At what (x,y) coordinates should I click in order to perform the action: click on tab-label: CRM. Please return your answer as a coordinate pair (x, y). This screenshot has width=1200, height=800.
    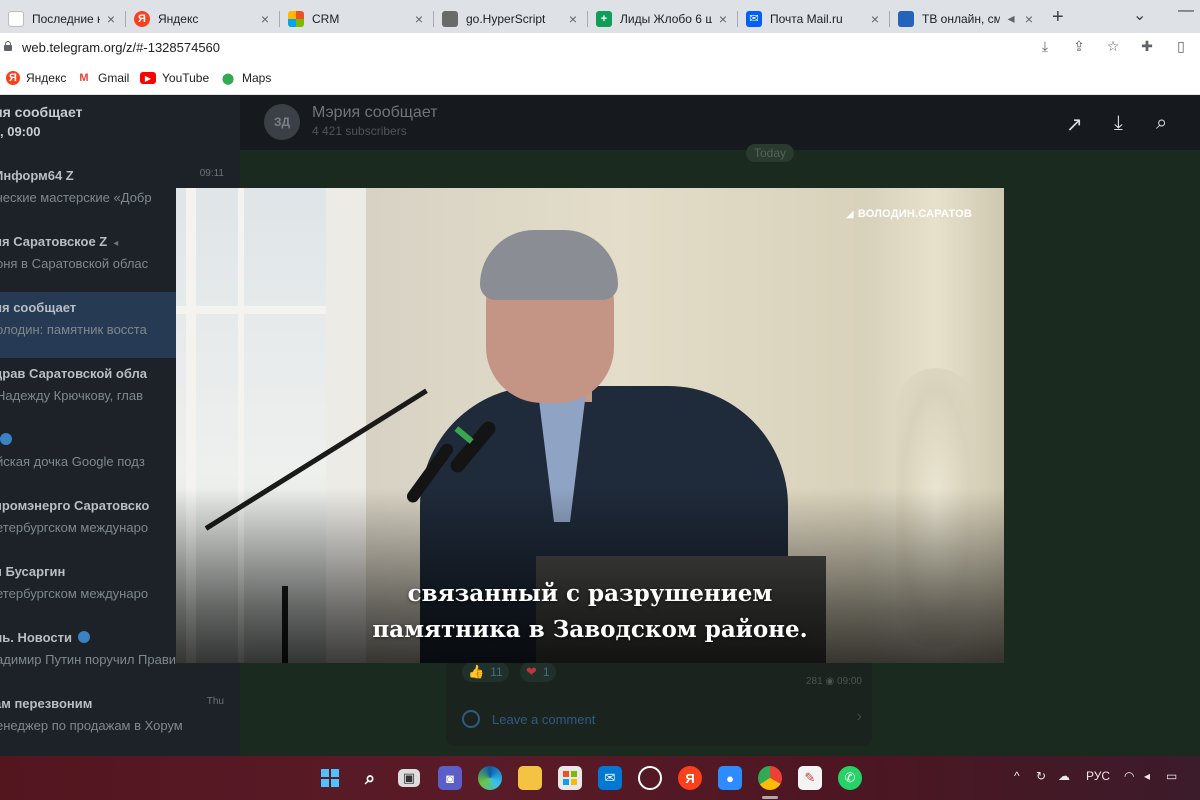
    Looking at the image, I should click on (326, 18).